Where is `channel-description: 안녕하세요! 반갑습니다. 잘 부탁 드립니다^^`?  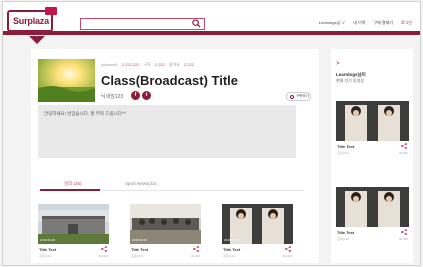 channel-description: 안녕하세요! 반갑습니다. 잘 부탁 드립니다^^ is located at coordinates (167, 131).